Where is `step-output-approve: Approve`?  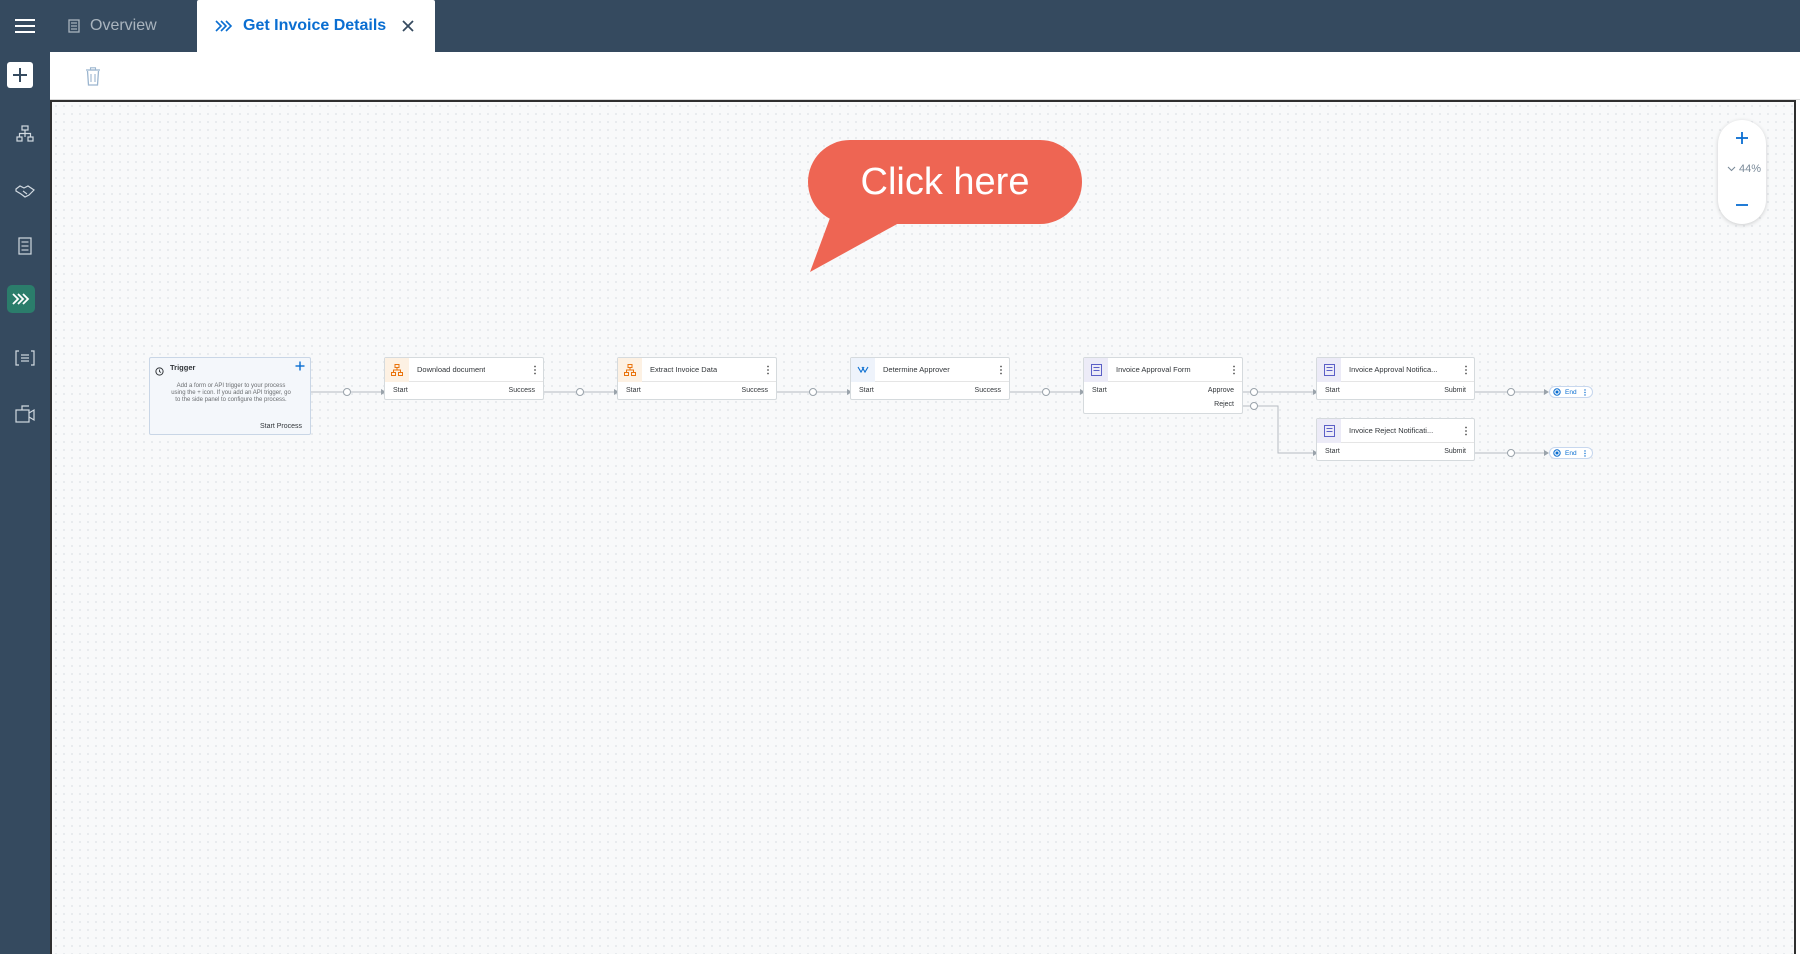 step-output-approve: Approve is located at coordinates (1220, 390).